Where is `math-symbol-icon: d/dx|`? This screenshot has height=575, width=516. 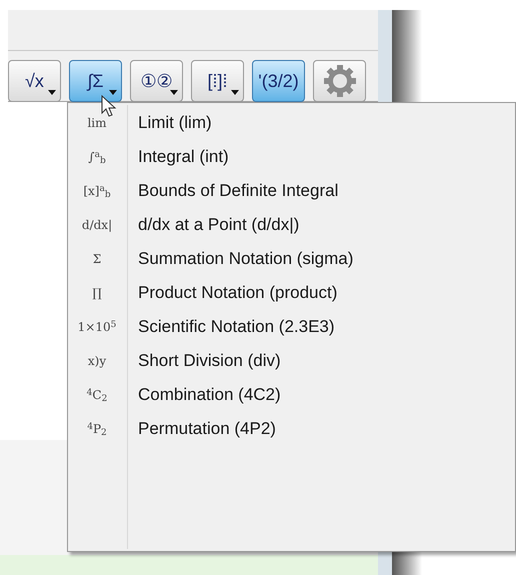 math-symbol-icon: d/dx| is located at coordinates (97, 225).